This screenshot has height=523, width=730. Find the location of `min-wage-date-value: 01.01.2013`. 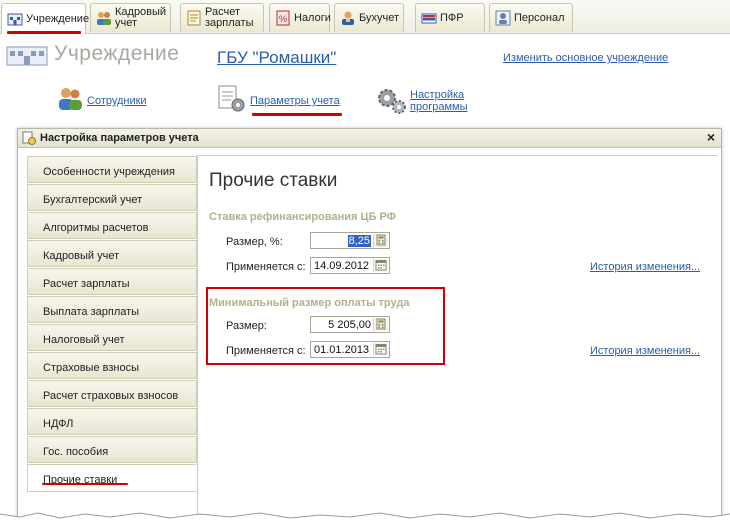

min-wage-date-value: 01.01.2013 is located at coordinates (342, 350).